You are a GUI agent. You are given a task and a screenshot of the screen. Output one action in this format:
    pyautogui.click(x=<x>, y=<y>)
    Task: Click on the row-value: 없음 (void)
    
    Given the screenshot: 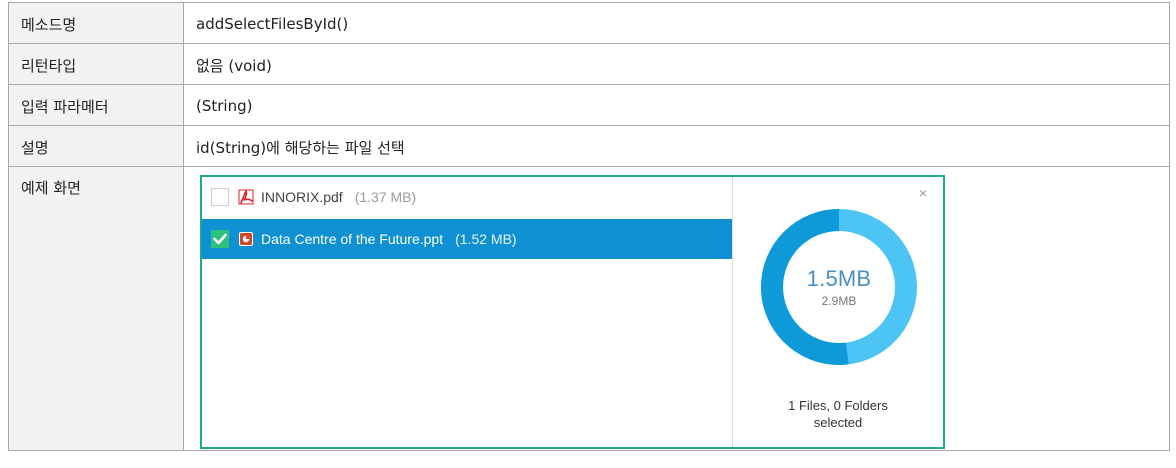 What is the action you would take?
    pyautogui.click(x=676, y=64)
    